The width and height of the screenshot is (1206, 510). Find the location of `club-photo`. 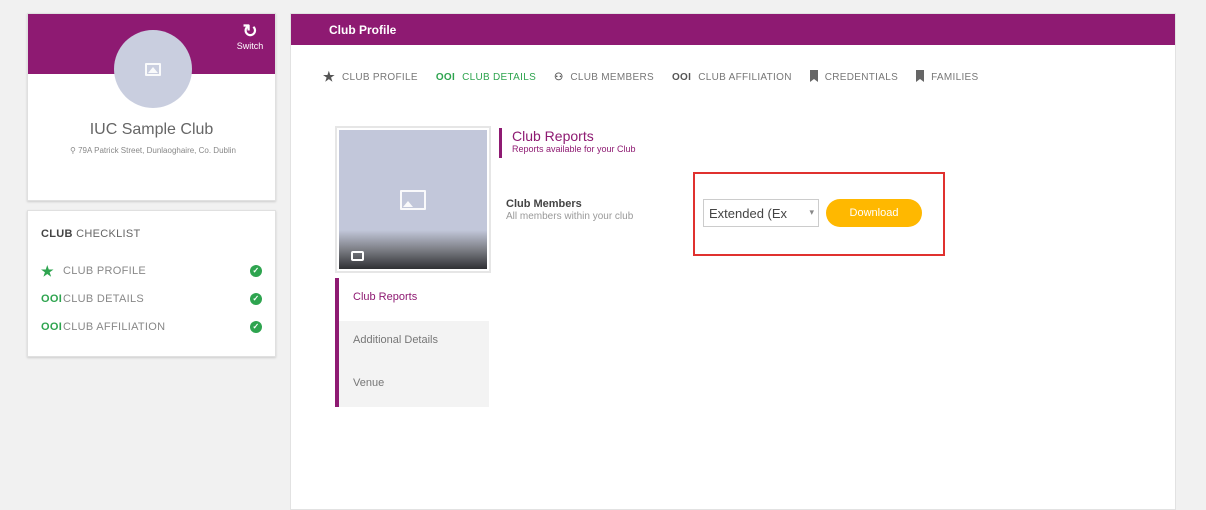

club-photo is located at coordinates (413, 199).